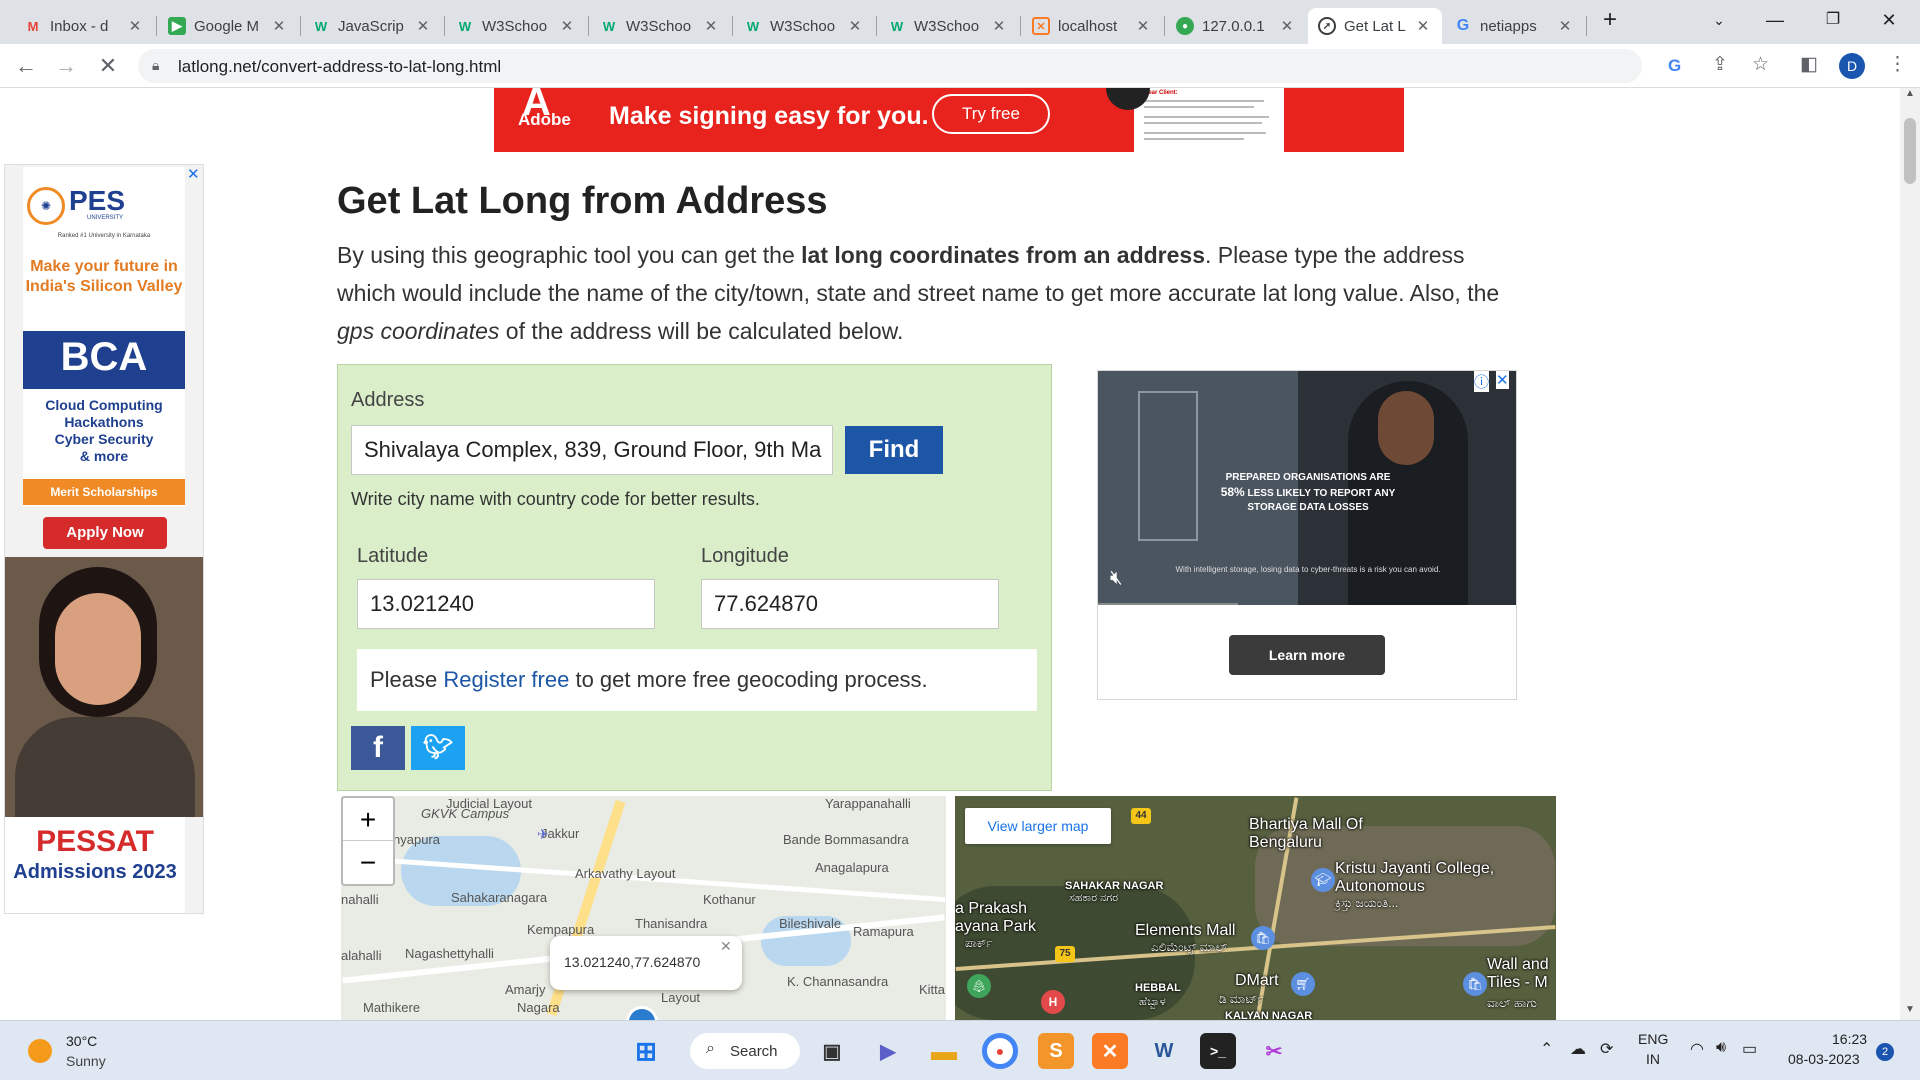 This screenshot has width=1920, height=1080. I want to click on restore-icon: ❐, so click(1833, 20).